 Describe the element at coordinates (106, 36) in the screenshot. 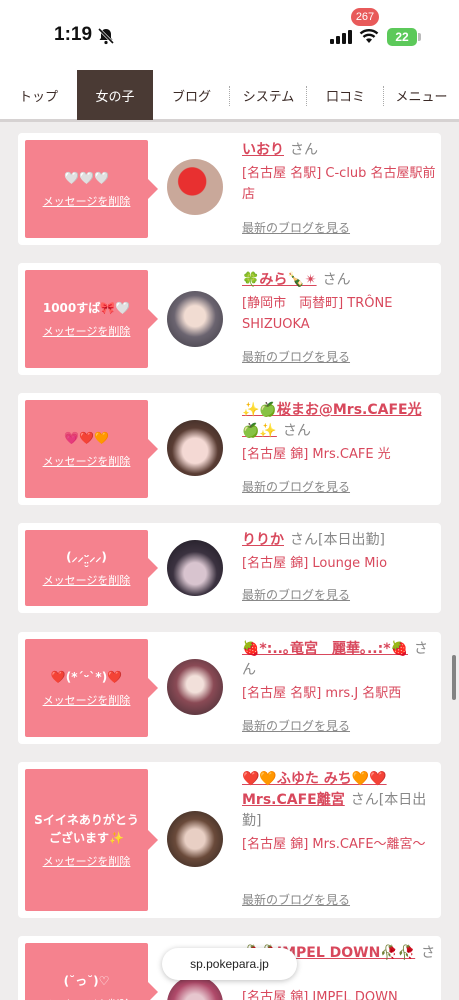

I see `bell-muted-icon` at that location.